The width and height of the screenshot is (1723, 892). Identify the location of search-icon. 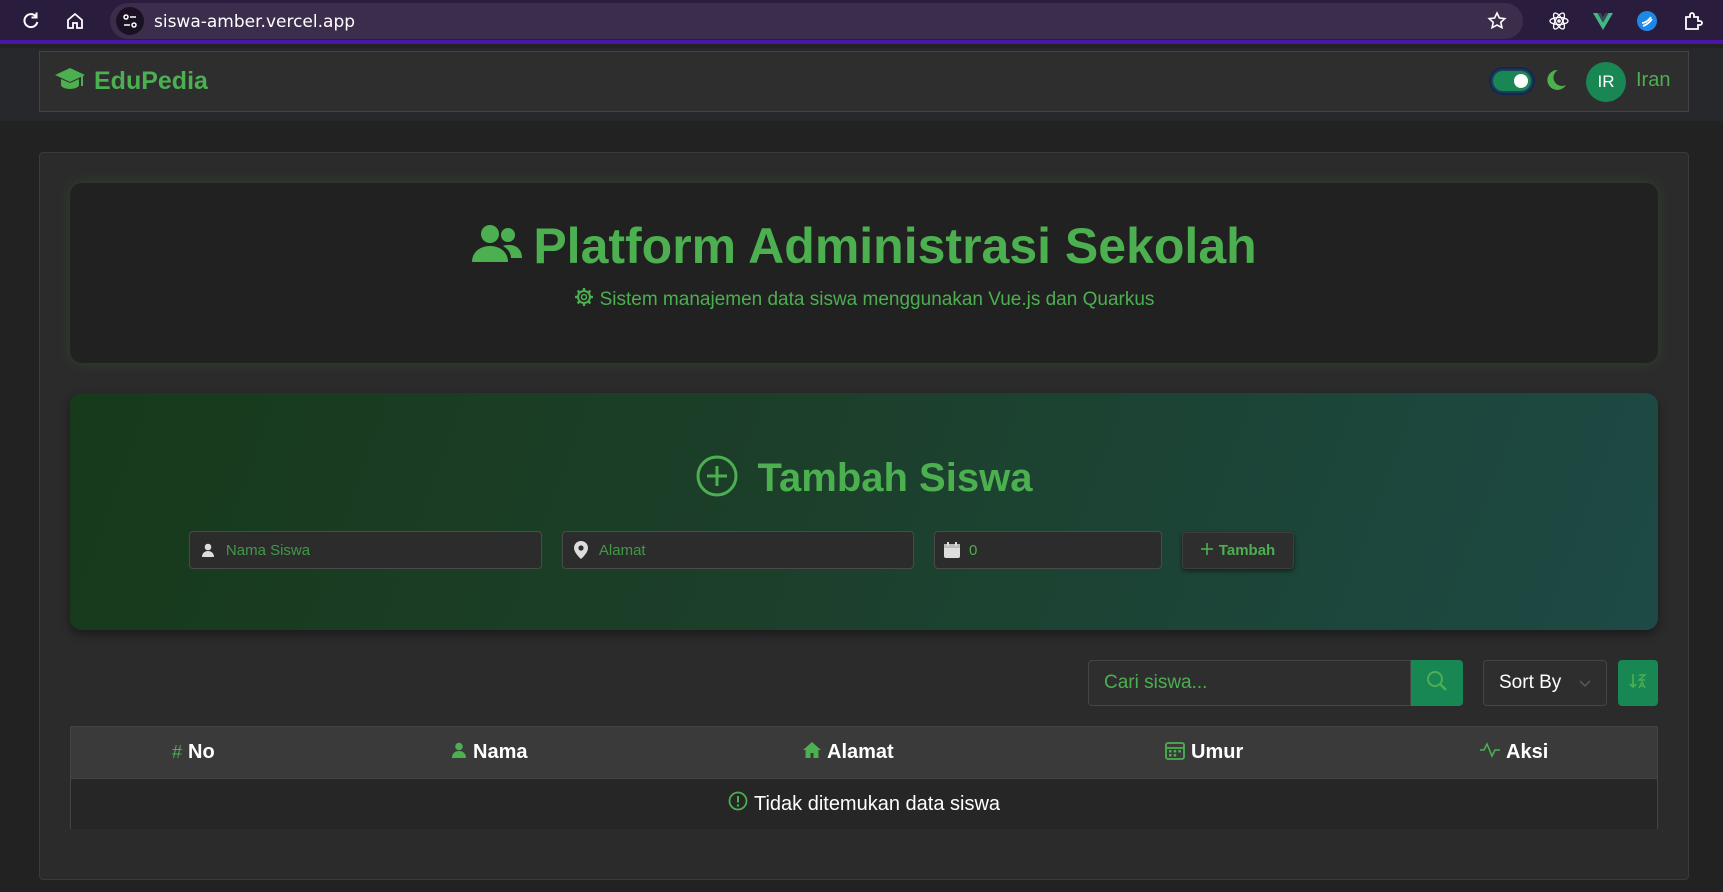
(1437, 683).